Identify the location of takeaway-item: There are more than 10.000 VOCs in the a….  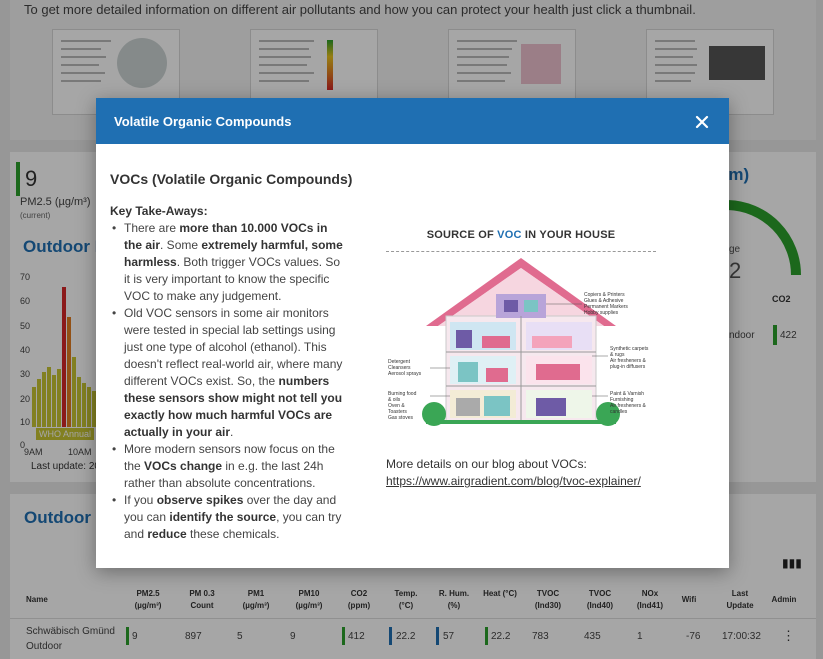
(228, 262).